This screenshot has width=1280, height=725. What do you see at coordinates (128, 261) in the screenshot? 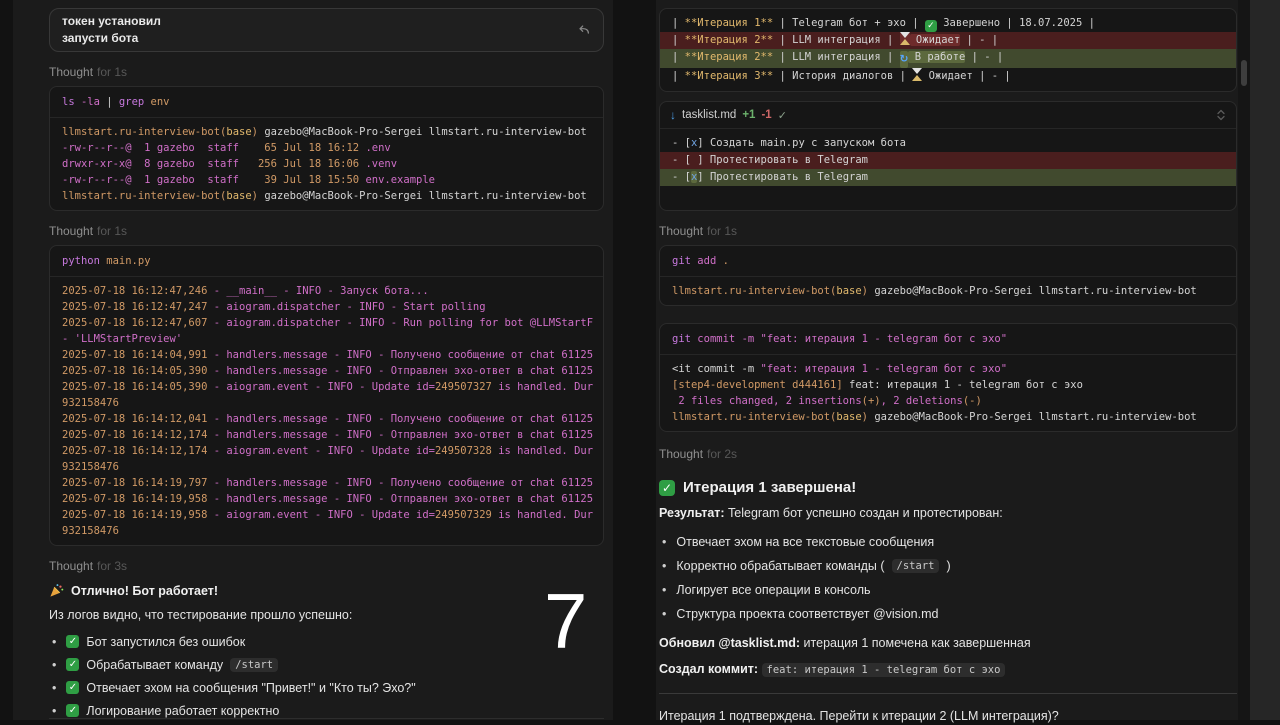
I see `code-token: main.py` at bounding box center [128, 261].